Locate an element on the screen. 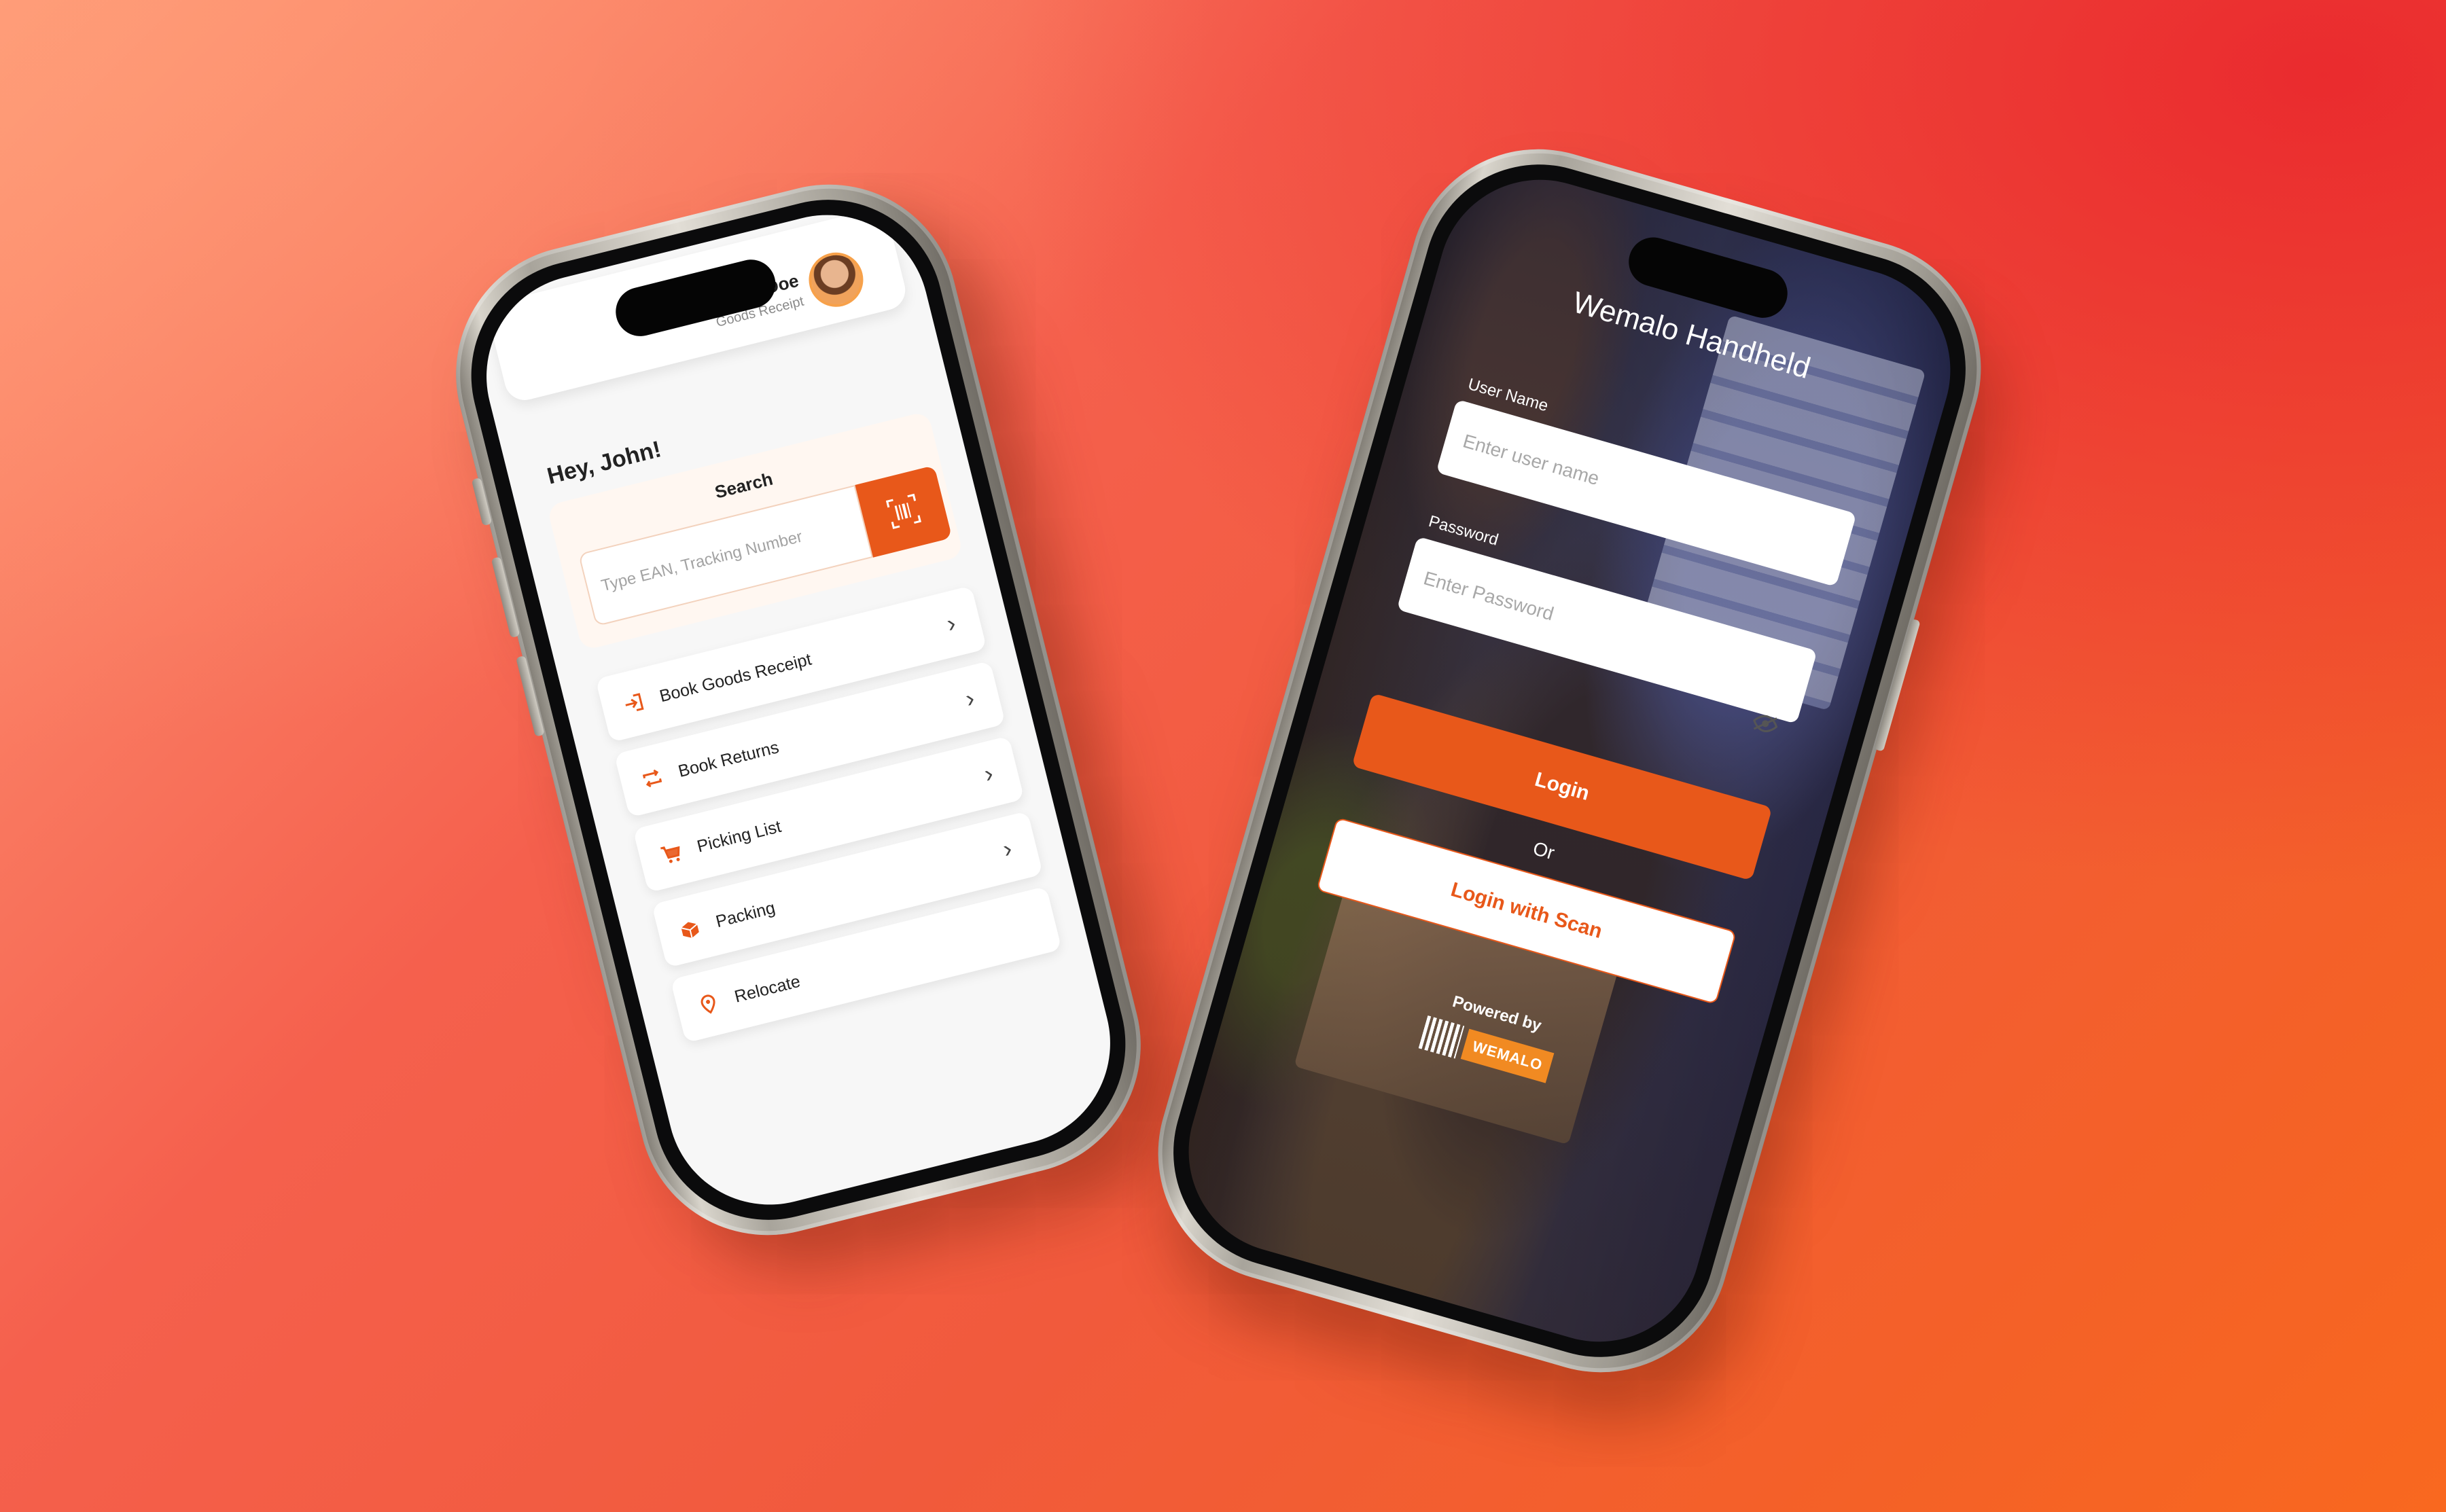 Image resolution: width=2446 pixels, height=1512 pixels. package-icon is located at coordinates (690, 930).